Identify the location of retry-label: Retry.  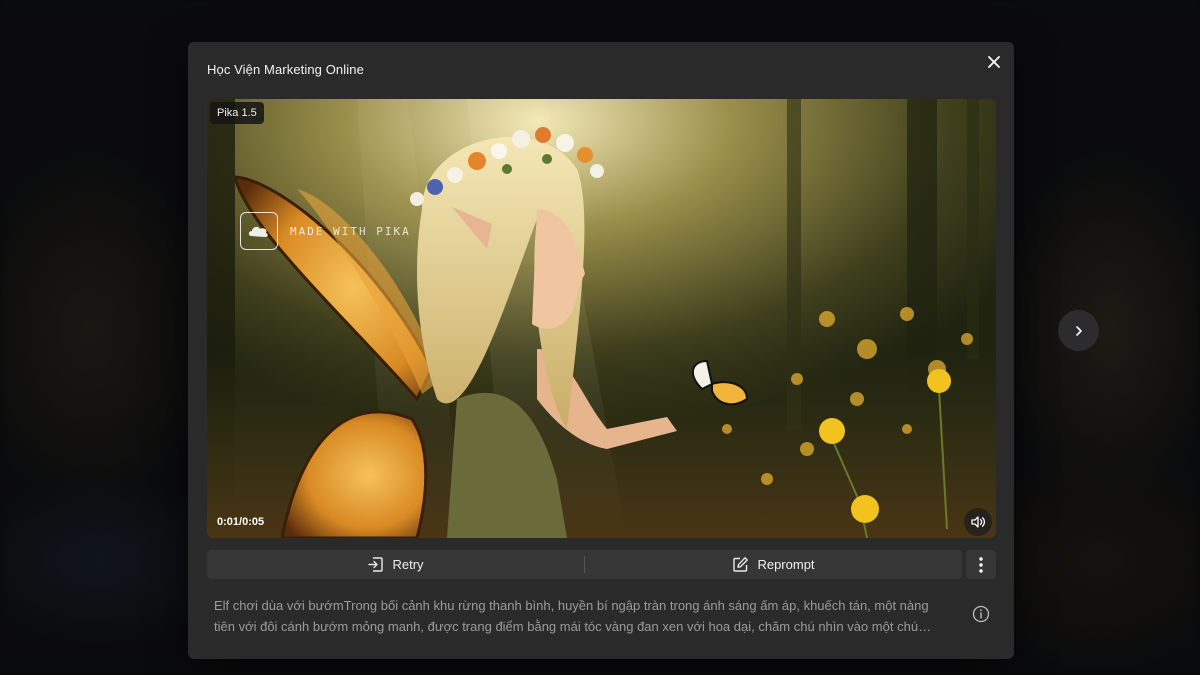
(408, 564).